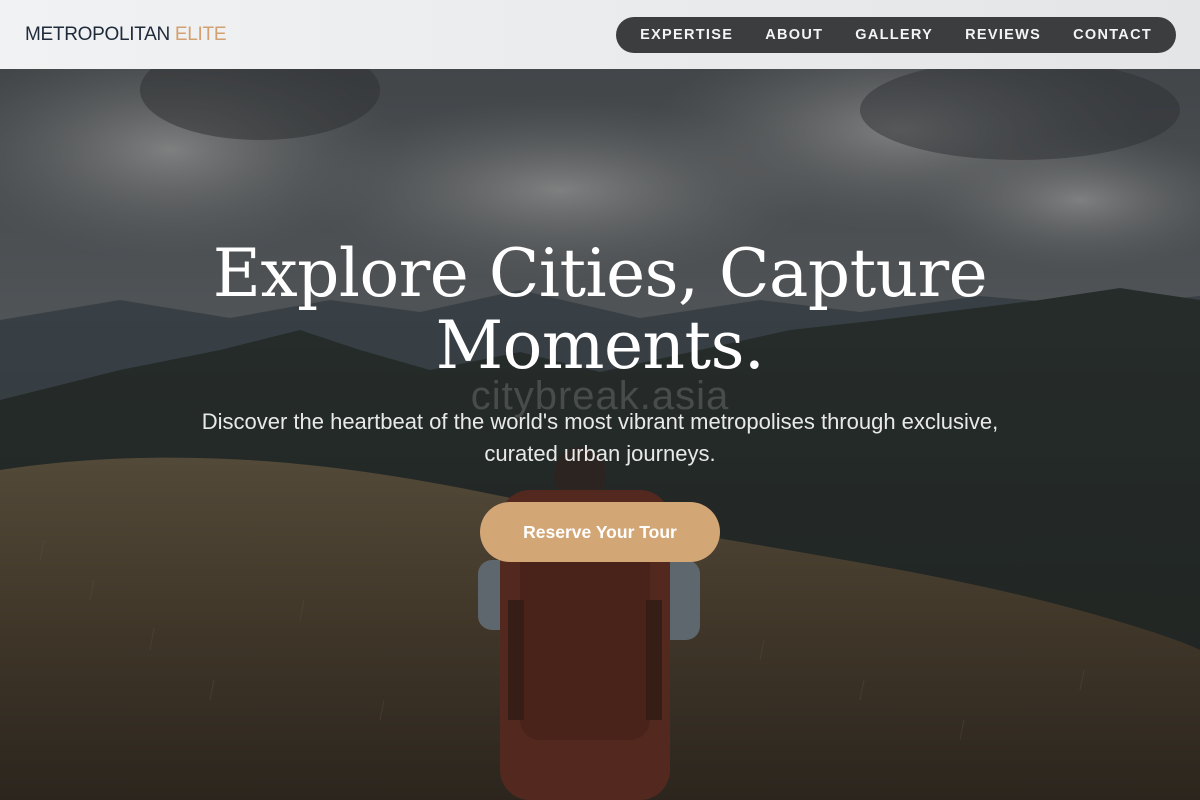 The image size is (1200, 800). Describe the element at coordinates (97, 34) in the screenshot. I see `logo-text: METROPOLITAN` at that location.